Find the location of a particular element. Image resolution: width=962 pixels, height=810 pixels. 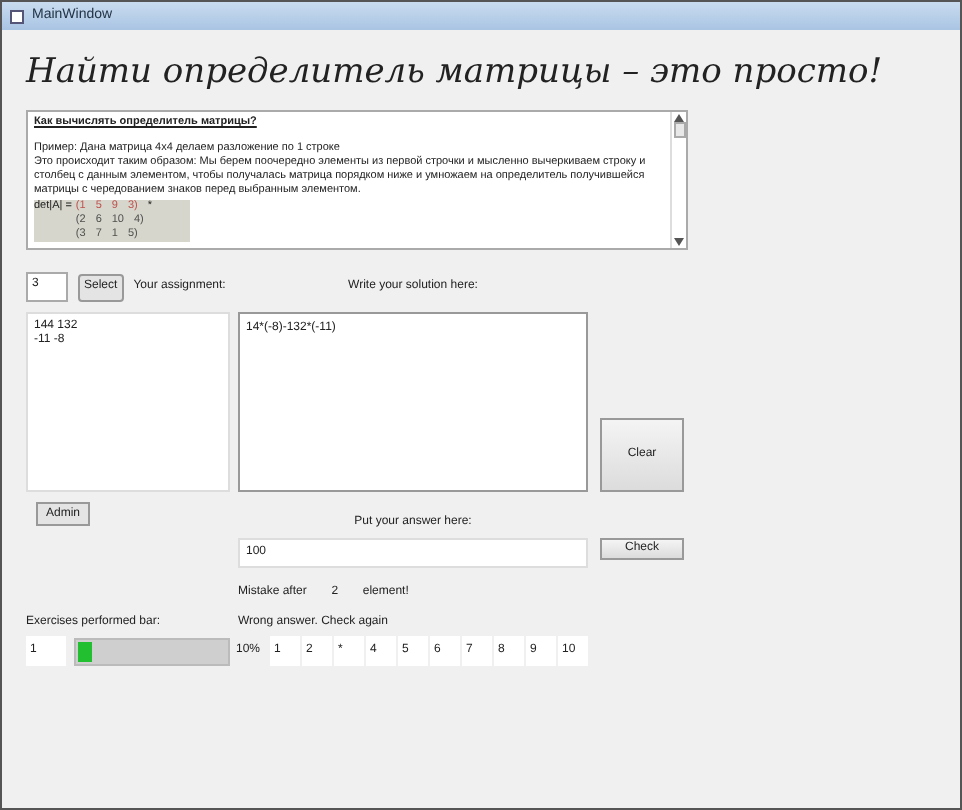

scrollbar is located at coordinates (678, 180).